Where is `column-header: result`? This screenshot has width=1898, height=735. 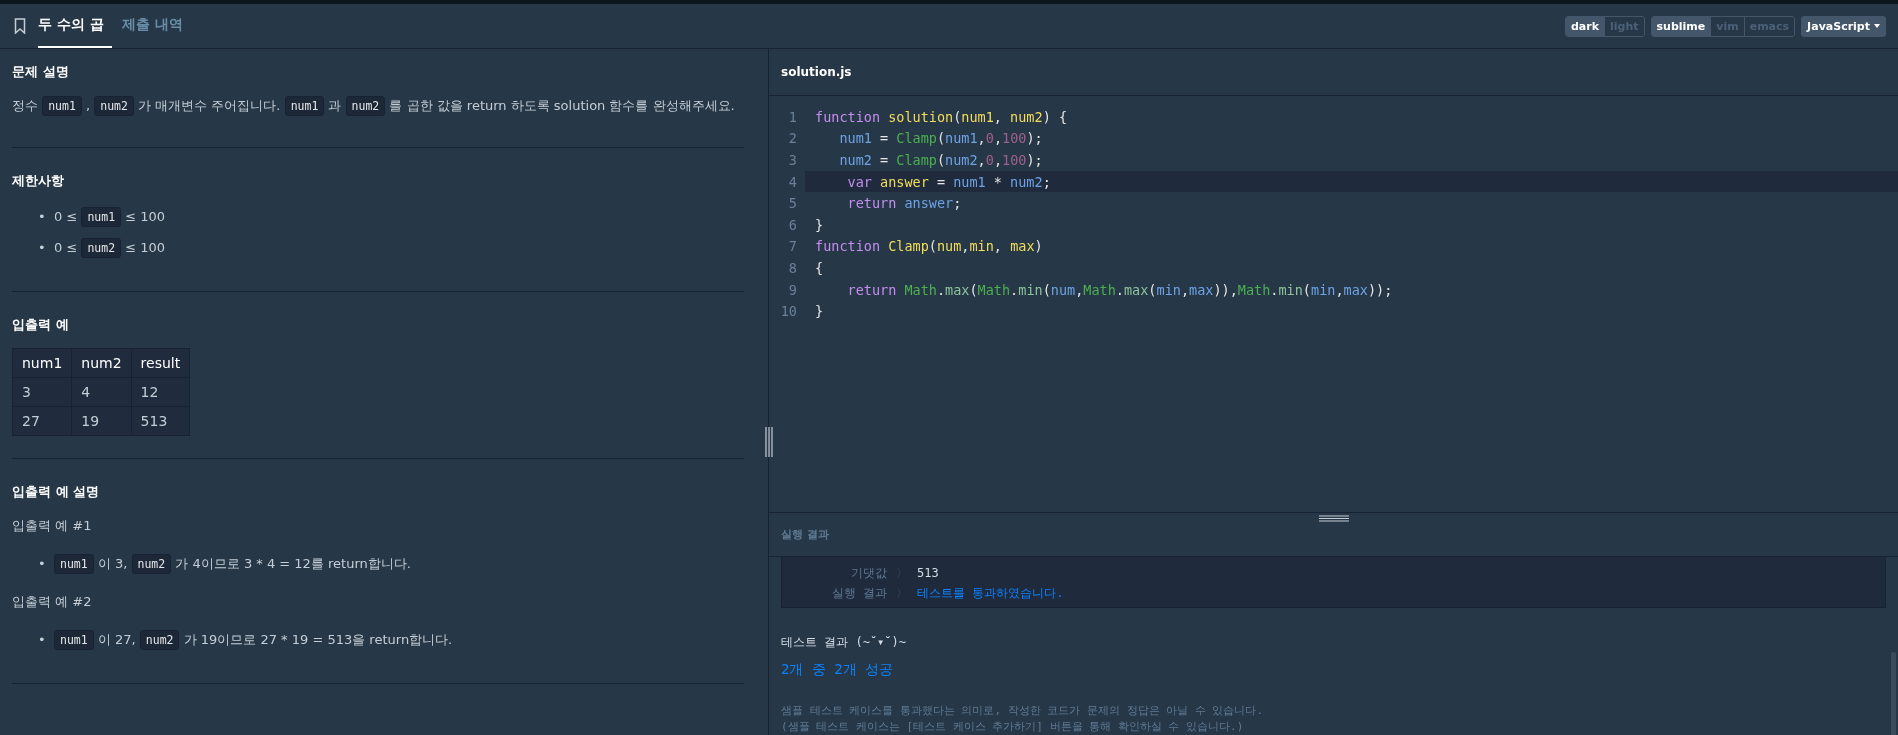 column-header: result is located at coordinates (160, 363).